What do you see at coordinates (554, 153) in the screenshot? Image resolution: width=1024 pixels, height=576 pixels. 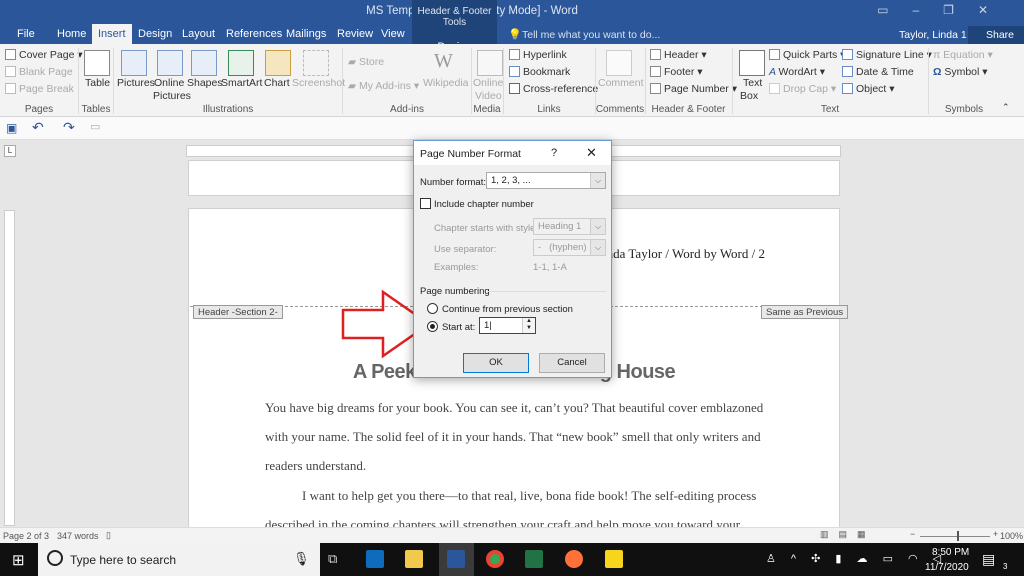 I see `help-button: ?` at bounding box center [554, 153].